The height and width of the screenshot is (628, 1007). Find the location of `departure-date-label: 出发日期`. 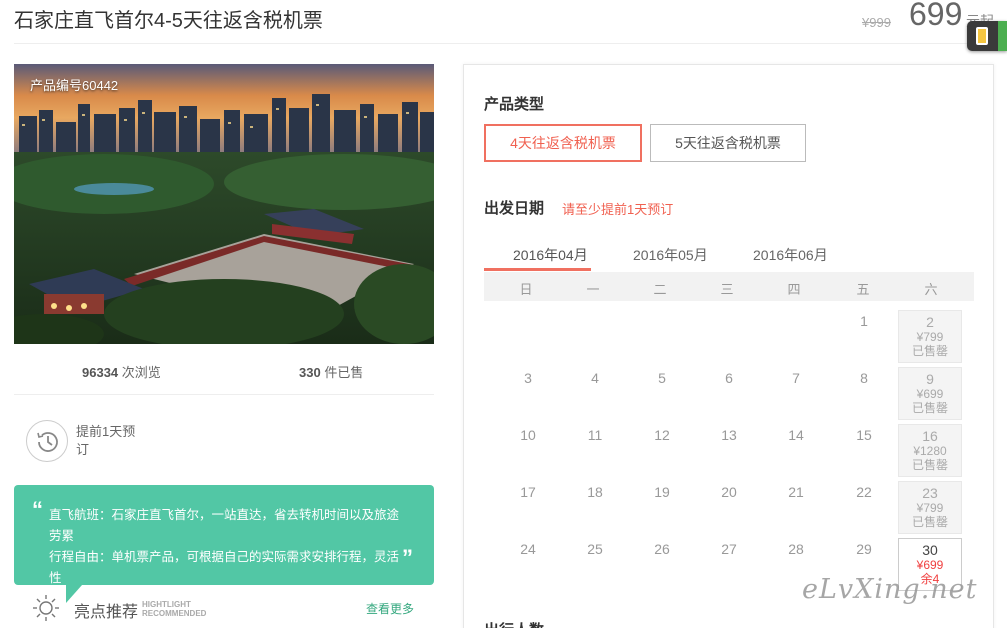

departure-date-label: 出发日期 is located at coordinates (514, 208).